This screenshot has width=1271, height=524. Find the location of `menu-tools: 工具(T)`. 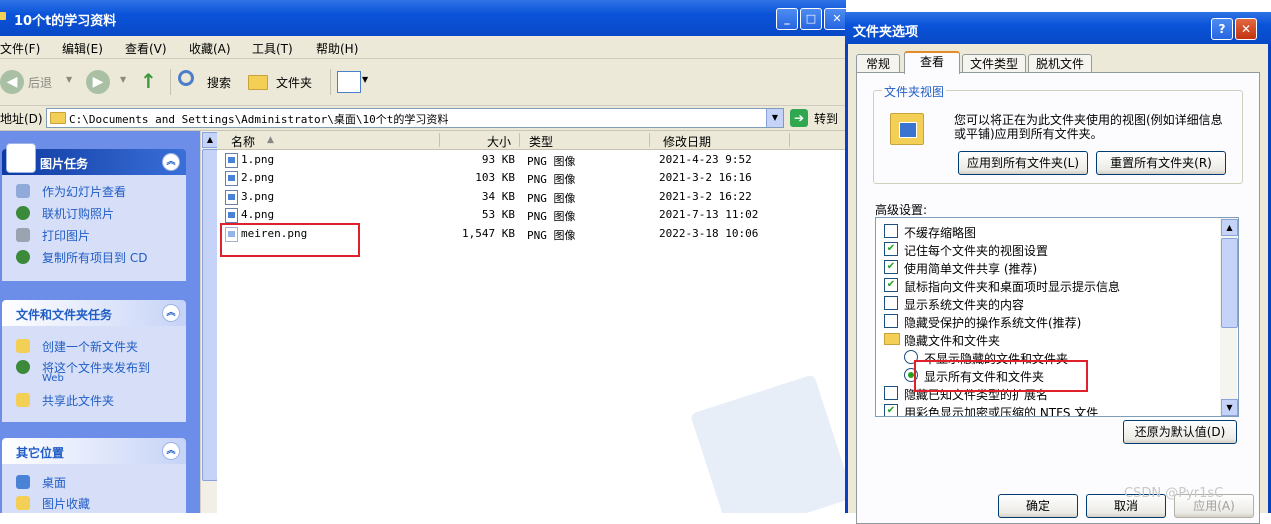

menu-tools: 工具(T) is located at coordinates (272, 48).